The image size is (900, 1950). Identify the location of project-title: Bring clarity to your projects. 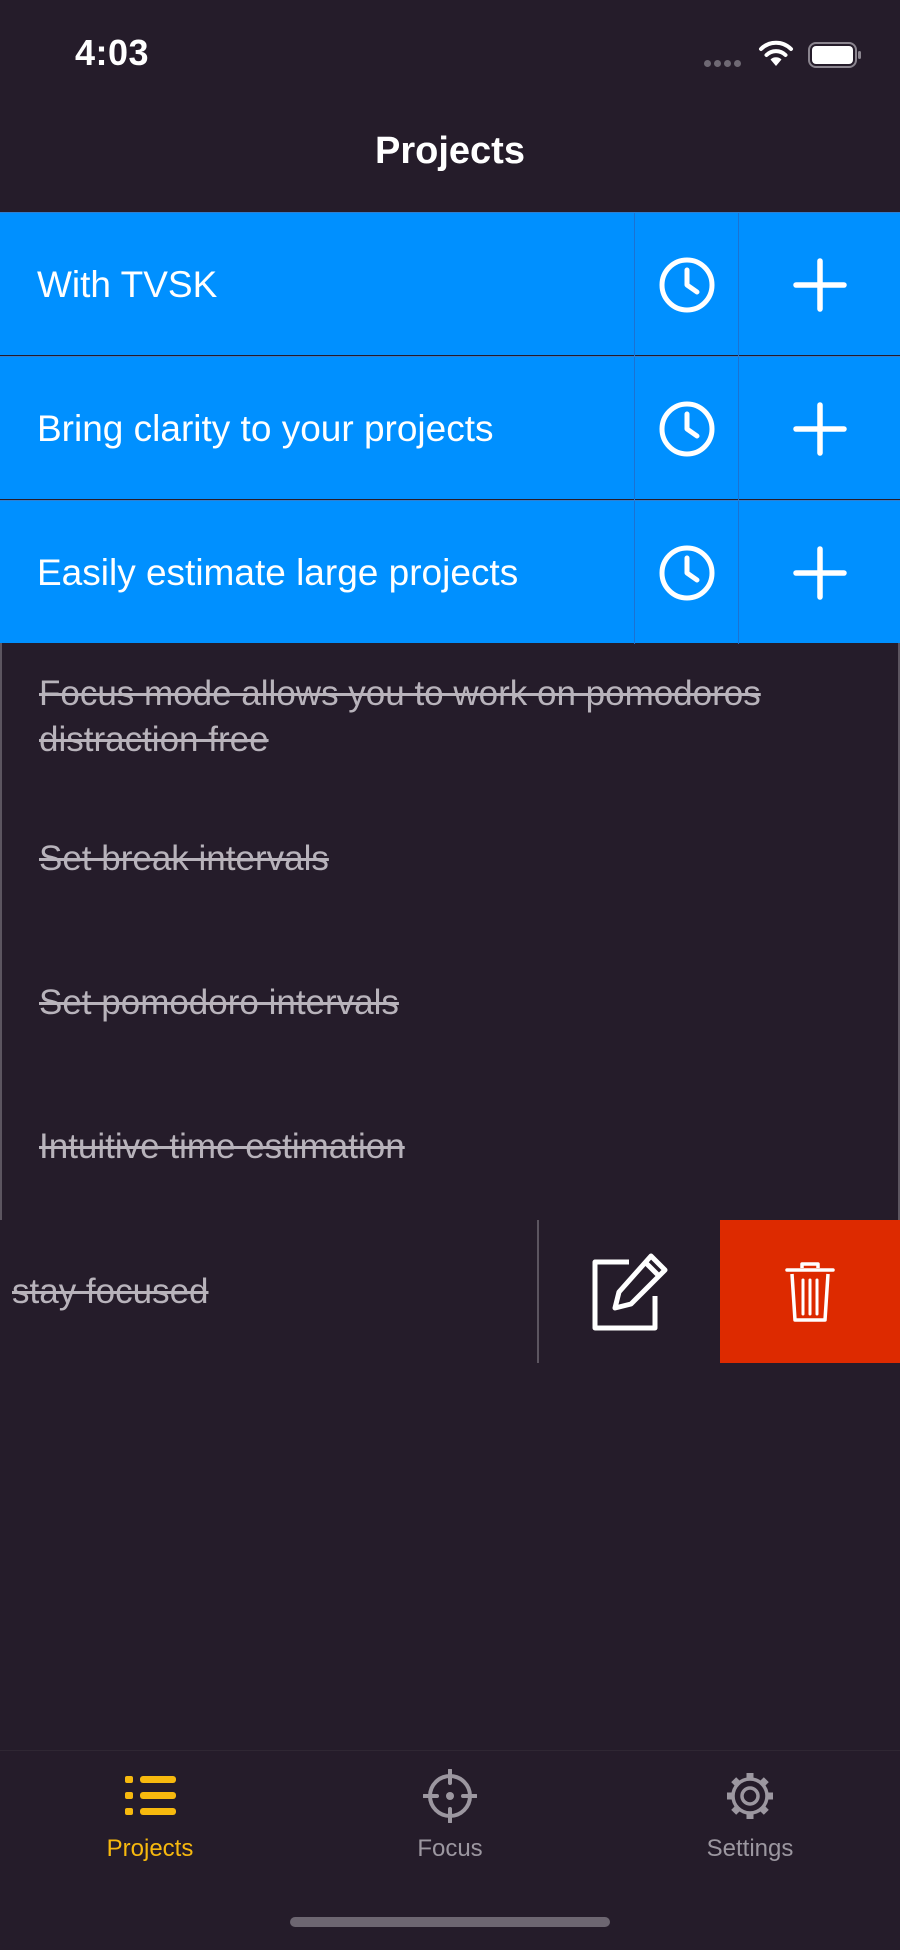
(265, 428).